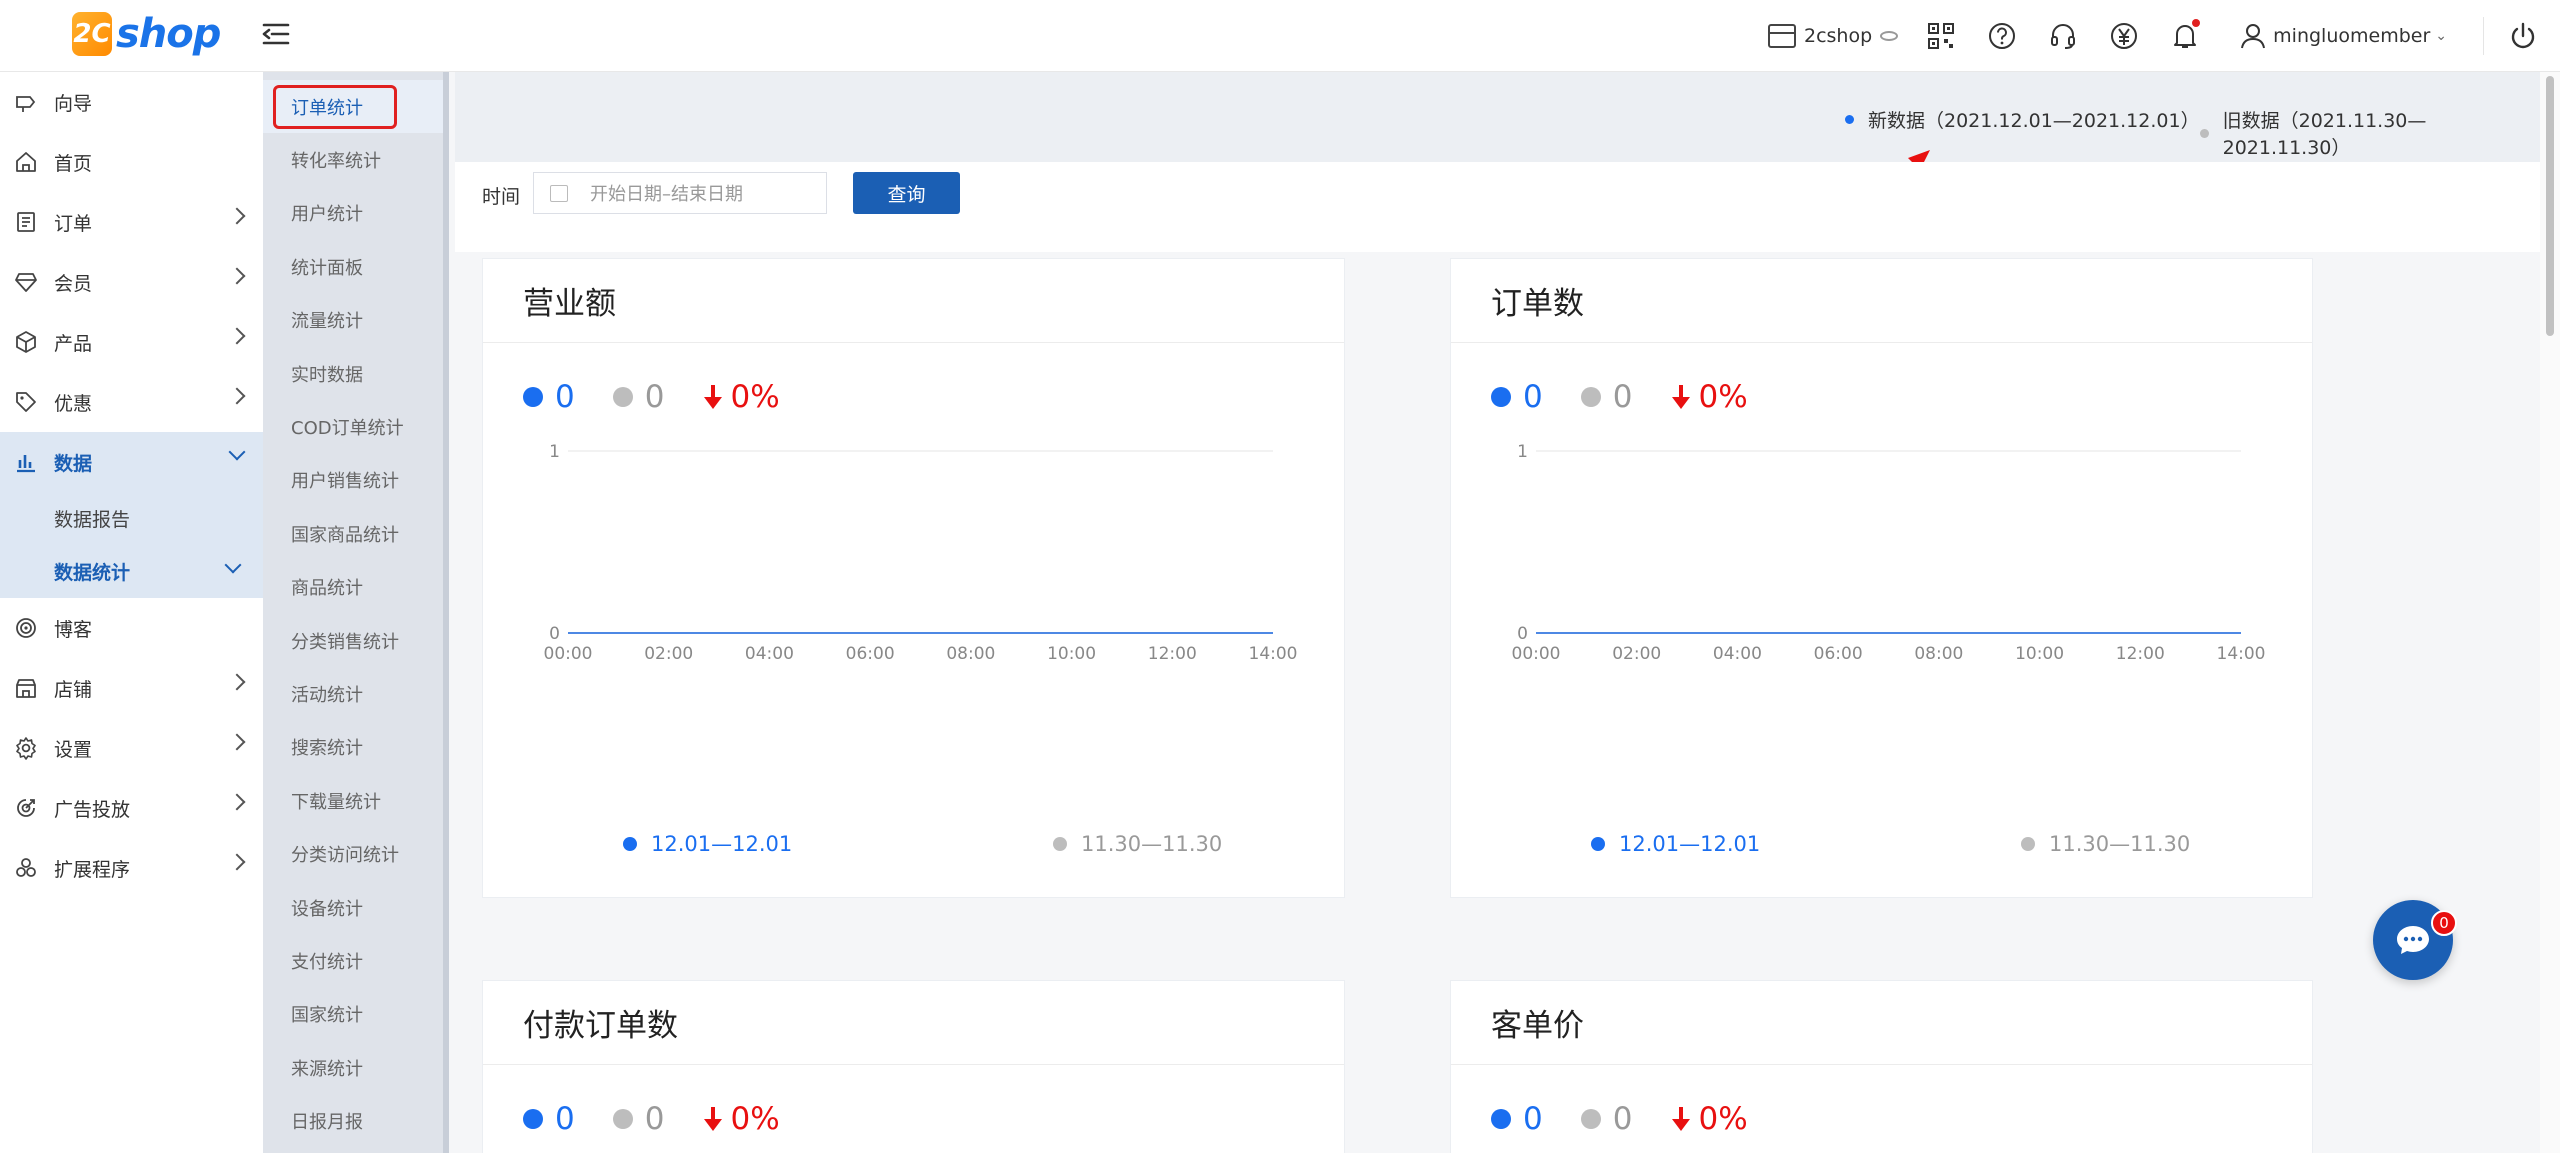  What do you see at coordinates (336, 802) in the screenshot?
I see `subnav-label: 下载量统计` at bounding box center [336, 802].